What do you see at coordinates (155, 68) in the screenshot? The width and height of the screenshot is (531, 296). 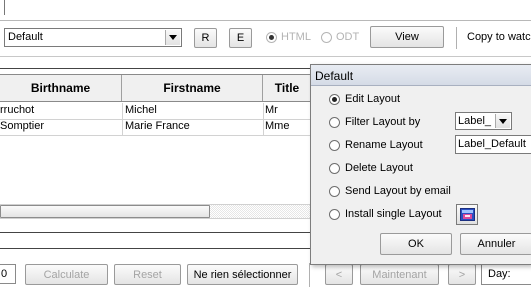 I see `table-top-rule` at bounding box center [155, 68].